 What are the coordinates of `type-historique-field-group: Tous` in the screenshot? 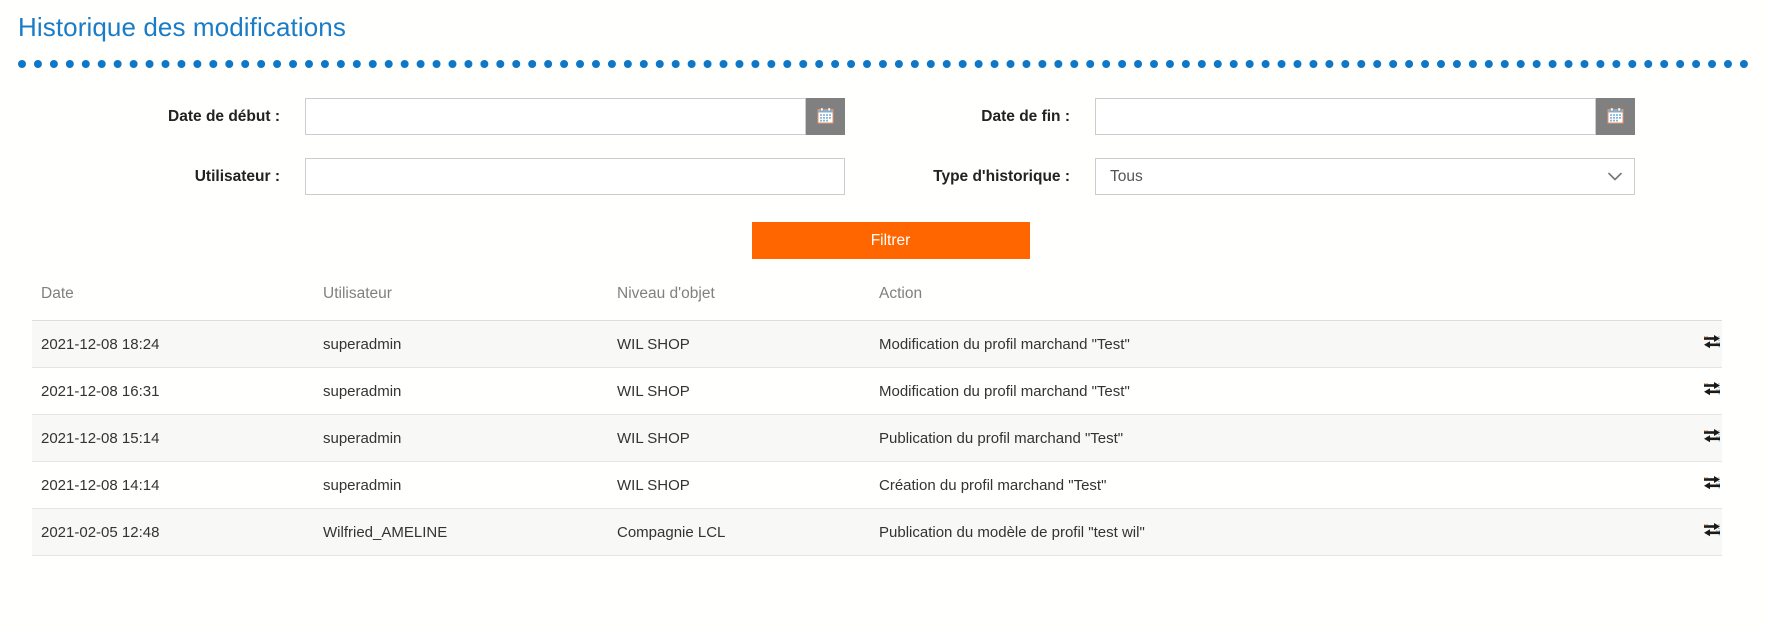 It's located at (1365, 176).